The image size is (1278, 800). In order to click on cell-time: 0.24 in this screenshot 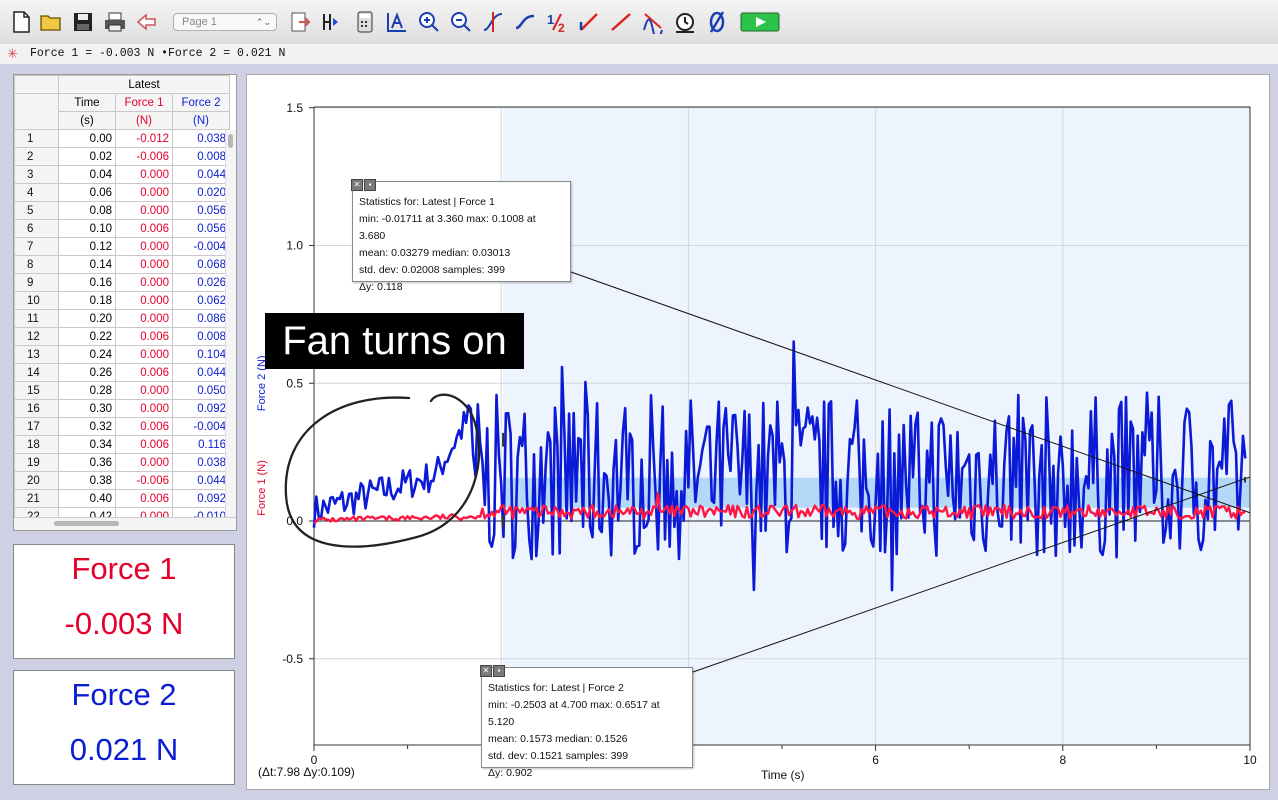, I will do `click(87, 354)`.